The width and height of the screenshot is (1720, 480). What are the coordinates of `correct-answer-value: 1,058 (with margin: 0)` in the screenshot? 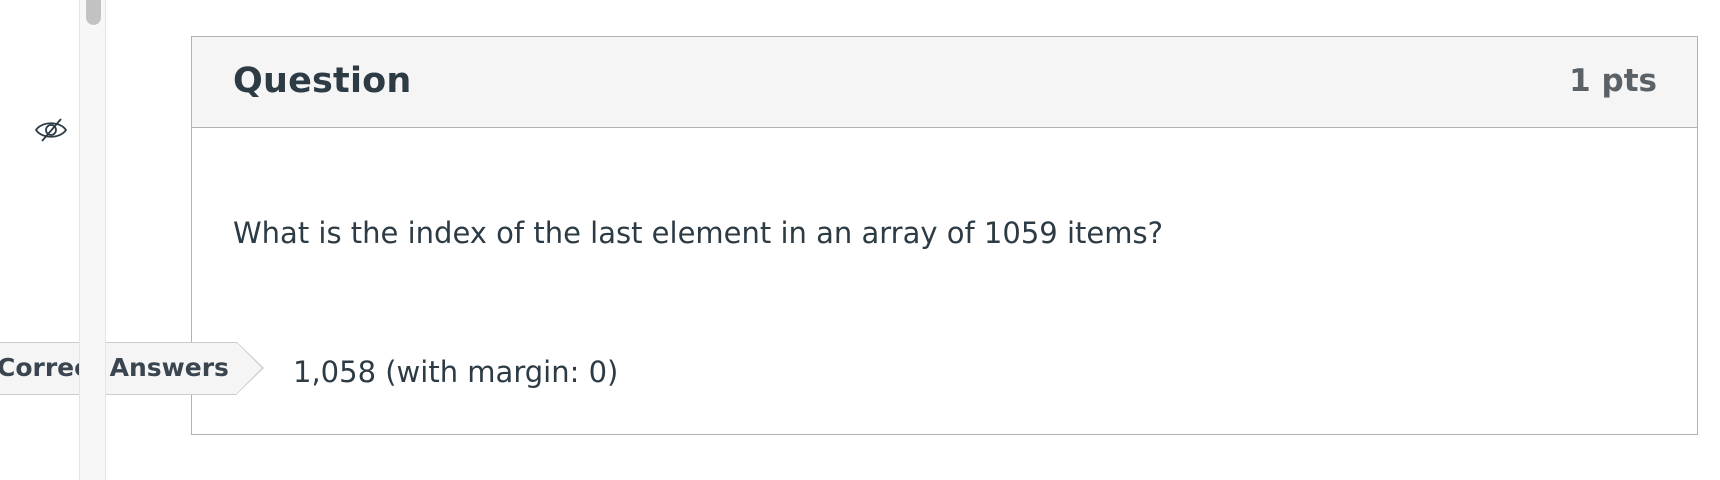 It's located at (456, 372).